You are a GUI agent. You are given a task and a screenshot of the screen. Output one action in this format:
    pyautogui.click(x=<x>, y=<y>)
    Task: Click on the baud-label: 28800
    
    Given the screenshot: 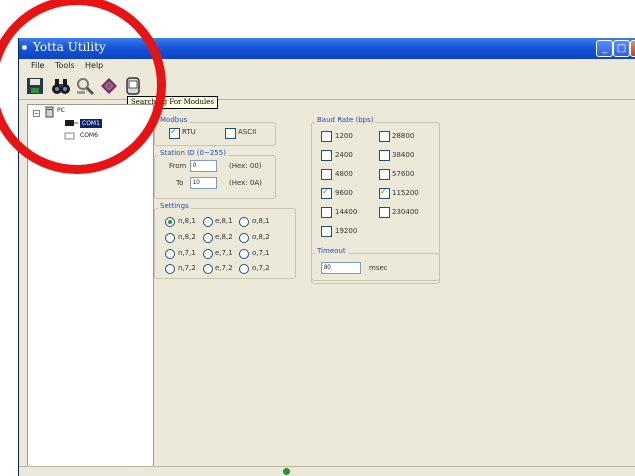 What is the action you would take?
    pyautogui.click(x=403, y=136)
    